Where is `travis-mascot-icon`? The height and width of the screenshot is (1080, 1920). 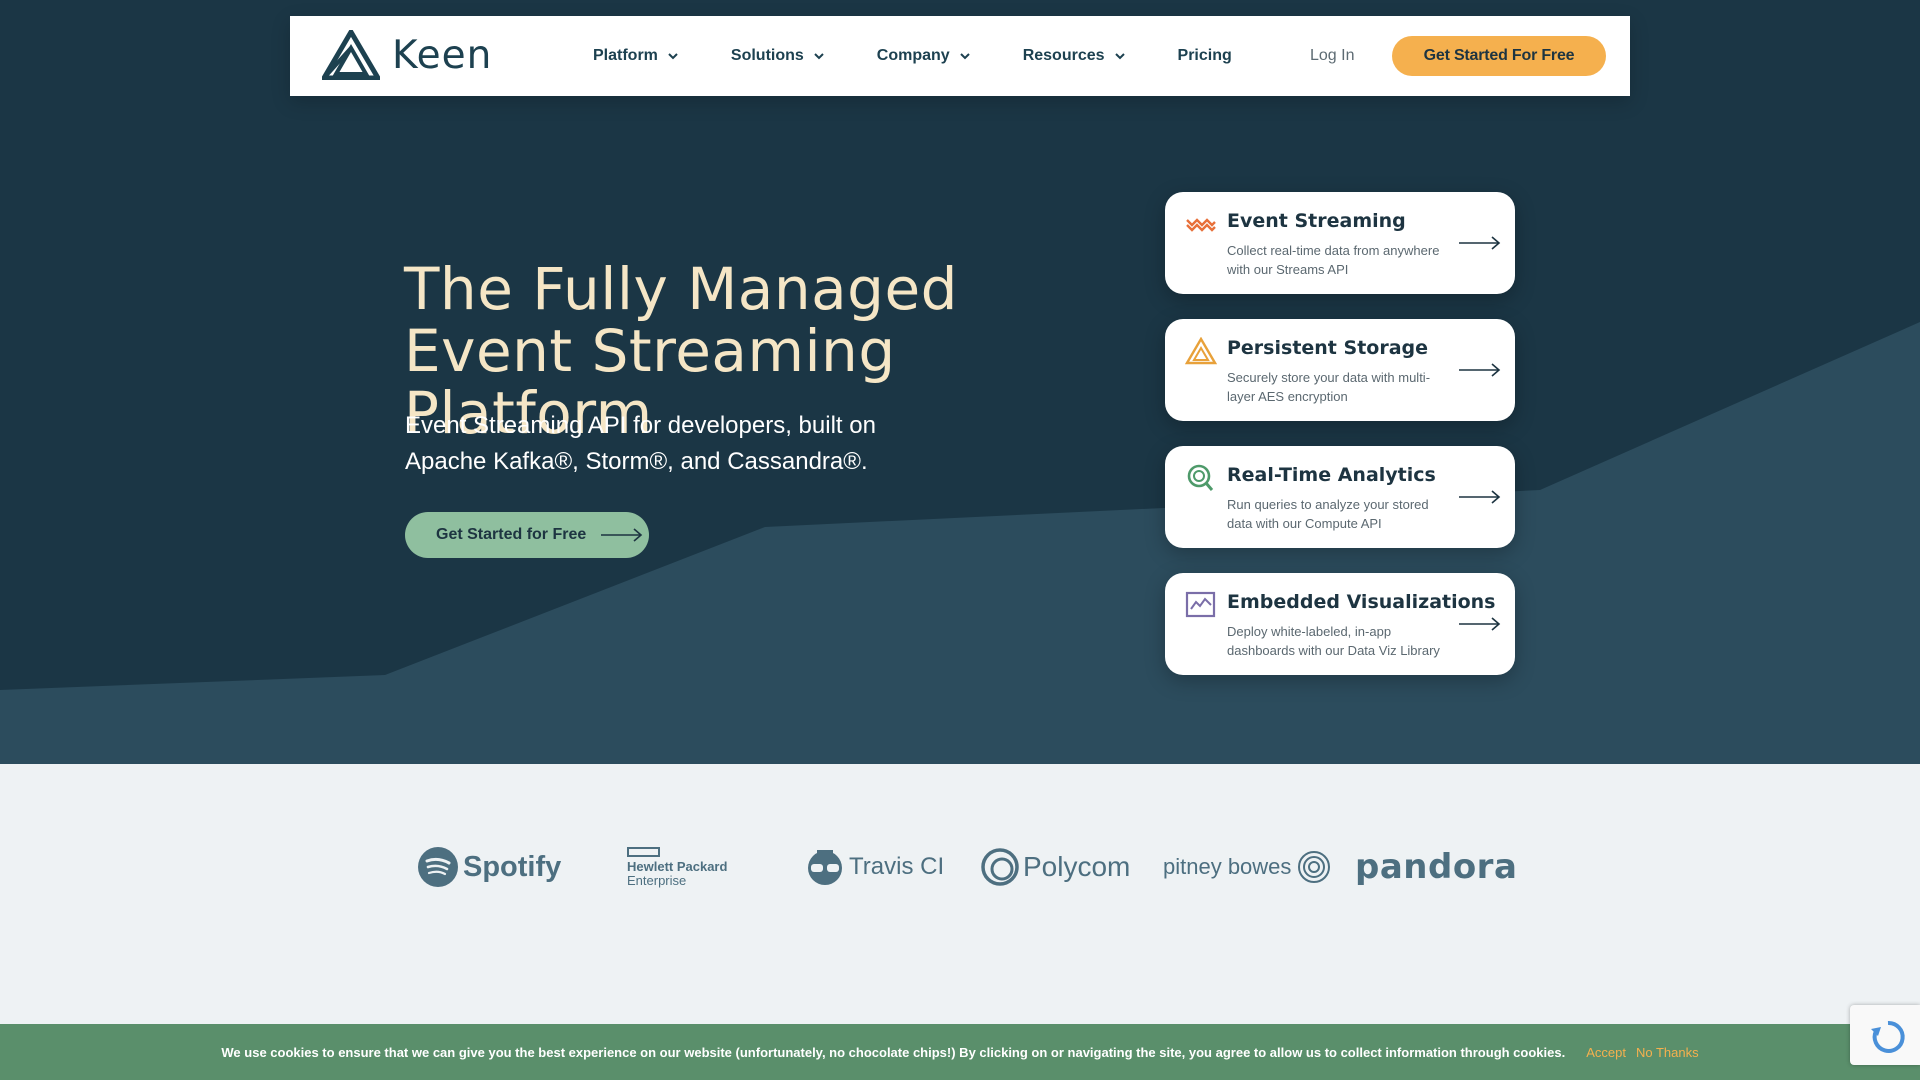 travis-mascot-icon is located at coordinates (825, 867).